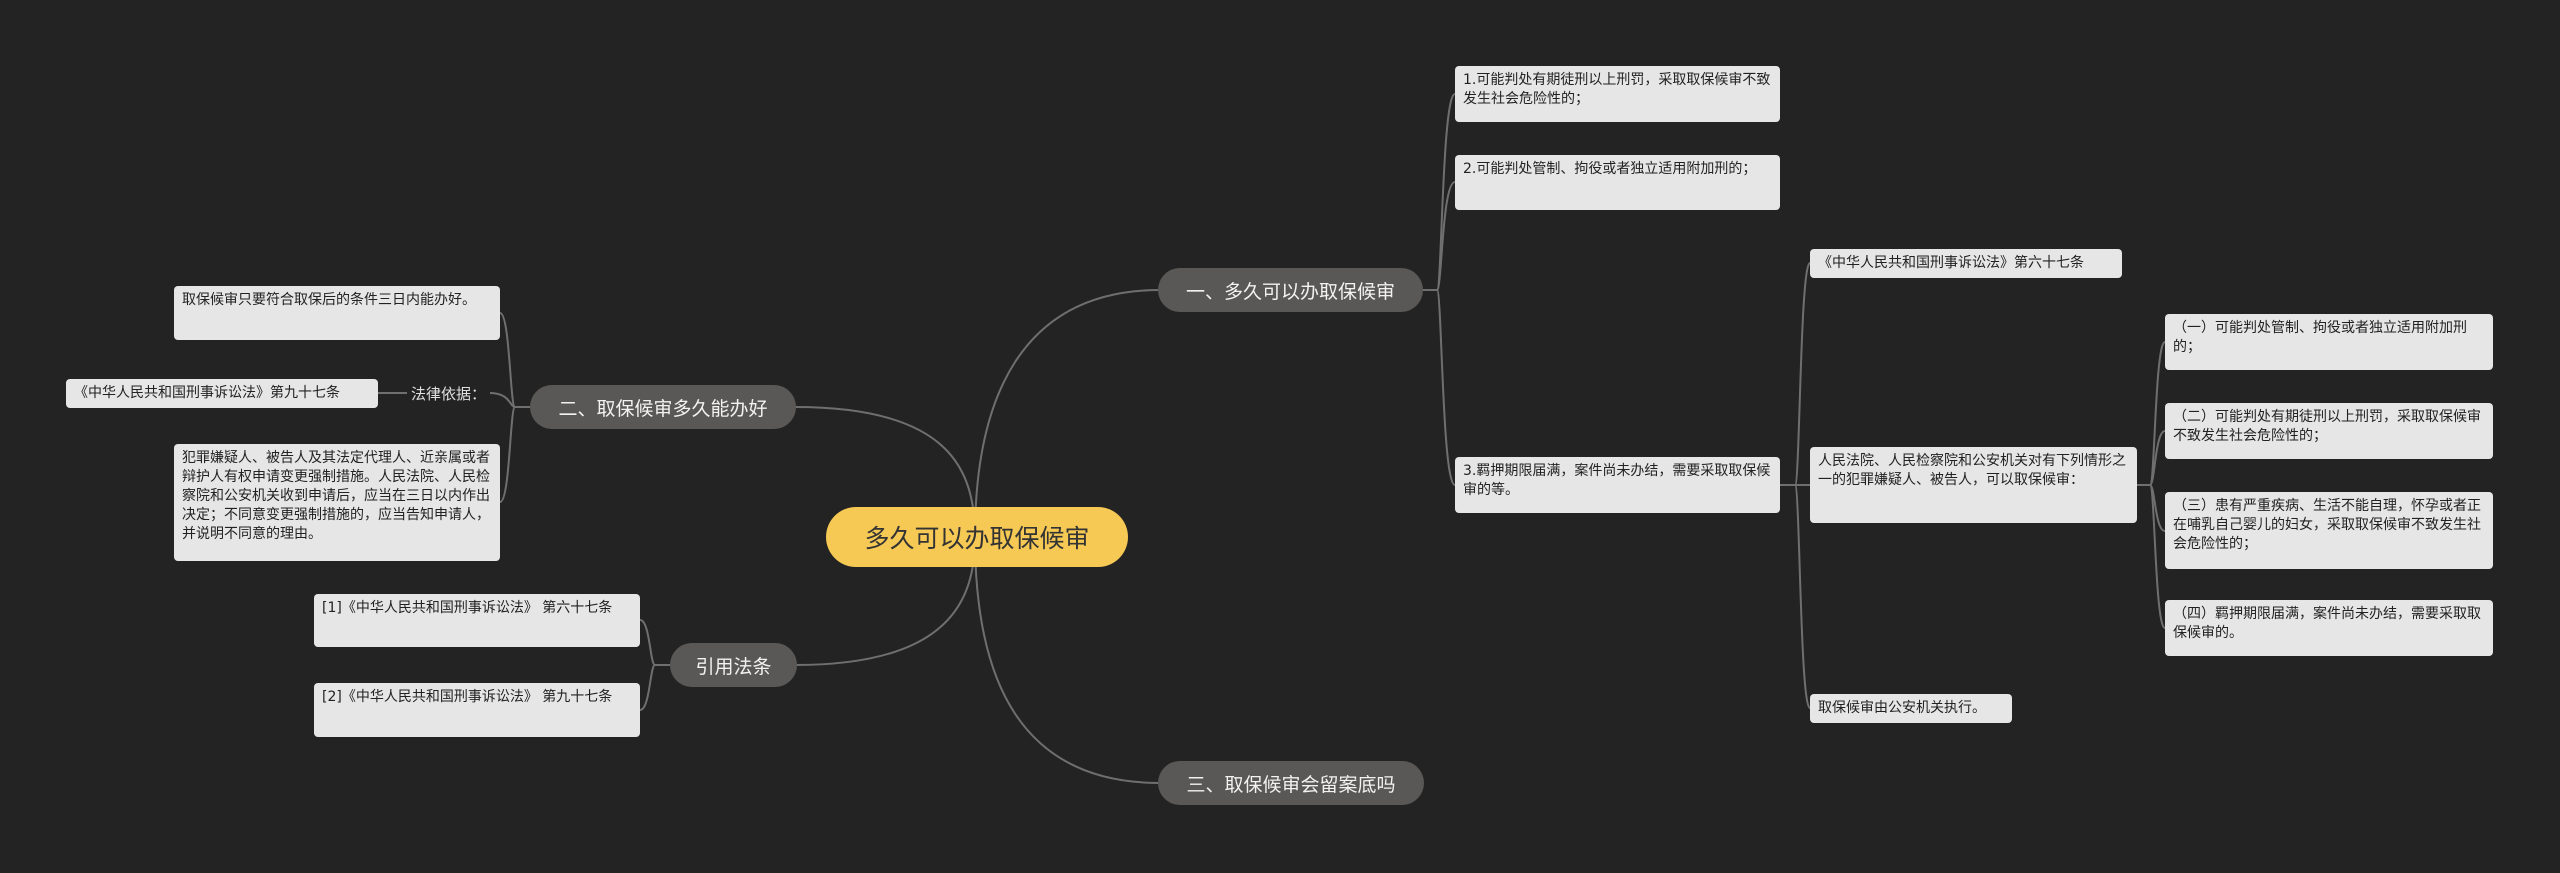  What do you see at coordinates (477, 620) in the screenshot?
I see `leaf-citation-1: [1]《中华人民共和国刑事诉讼法》 第六十七条` at bounding box center [477, 620].